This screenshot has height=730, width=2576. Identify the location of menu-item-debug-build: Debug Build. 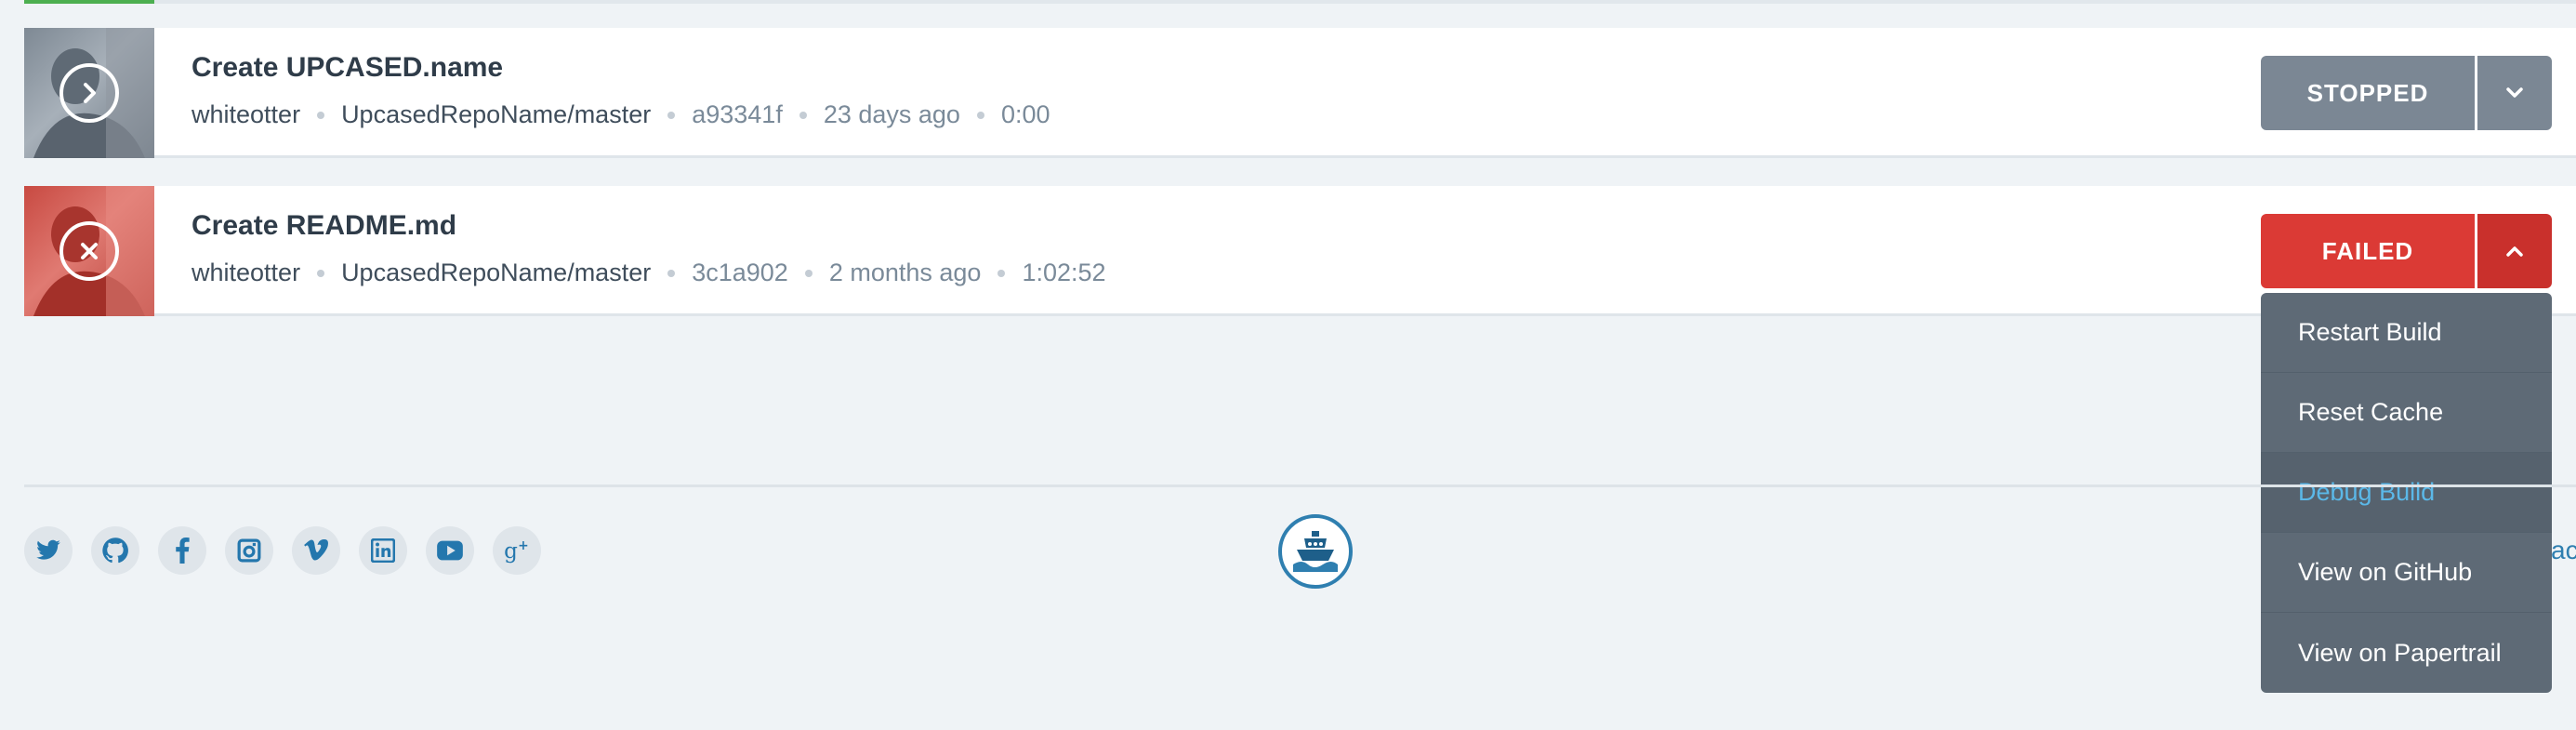
(2406, 493).